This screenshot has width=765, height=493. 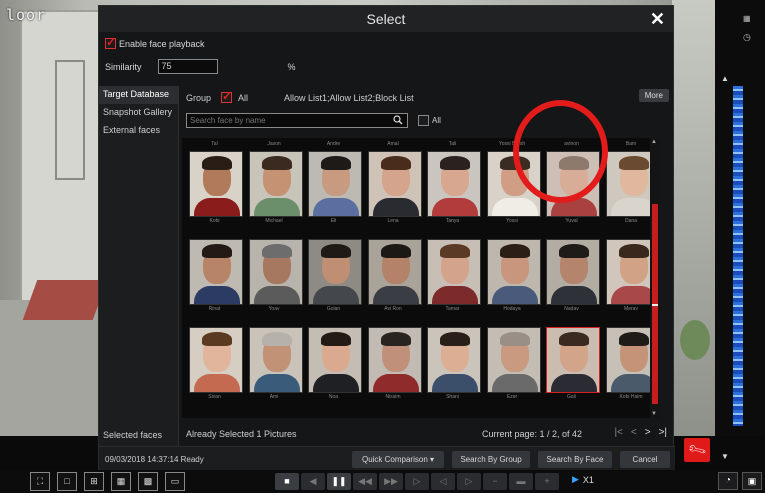 What do you see at coordinates (417, 481) in the screenshot?
I see `slow-icon: ▷` at bounding box center [417, 481].